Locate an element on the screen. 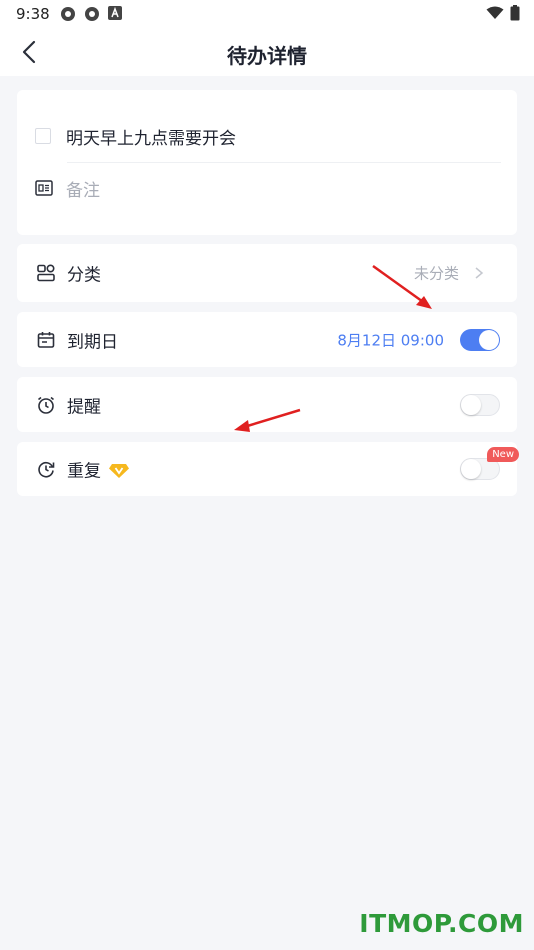 The image size is (534, 950). reminder-label: 提醒 is located at coordinates (84, 407).